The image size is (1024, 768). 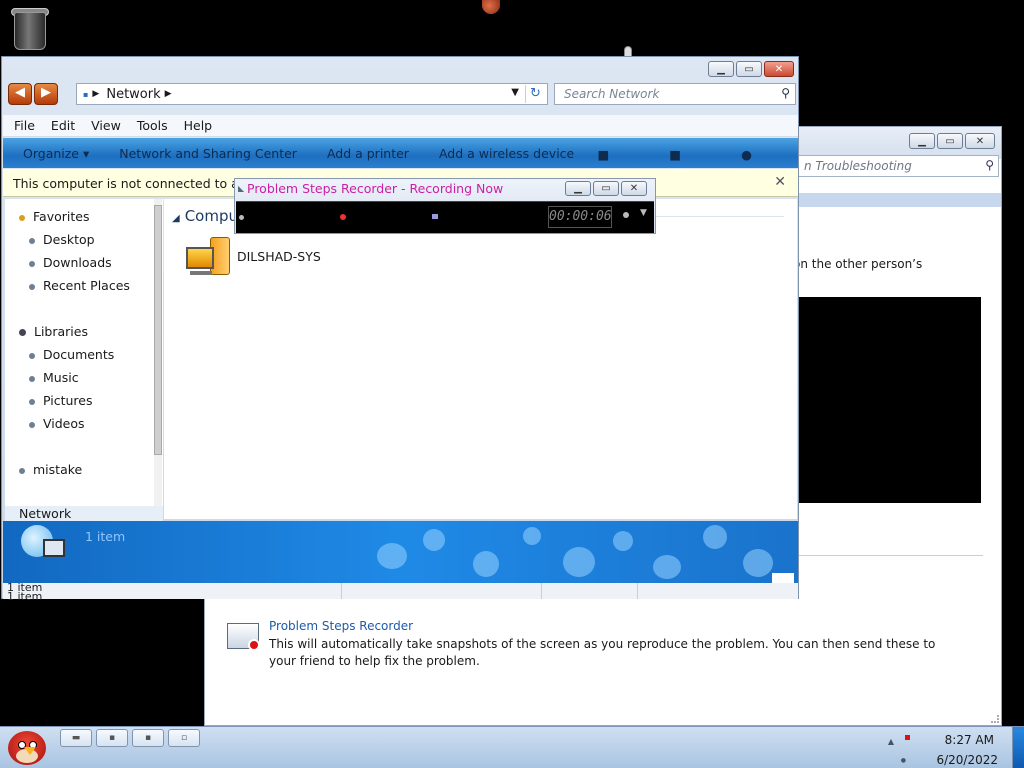 I want to click on start-button, so click(x=27, y=746).